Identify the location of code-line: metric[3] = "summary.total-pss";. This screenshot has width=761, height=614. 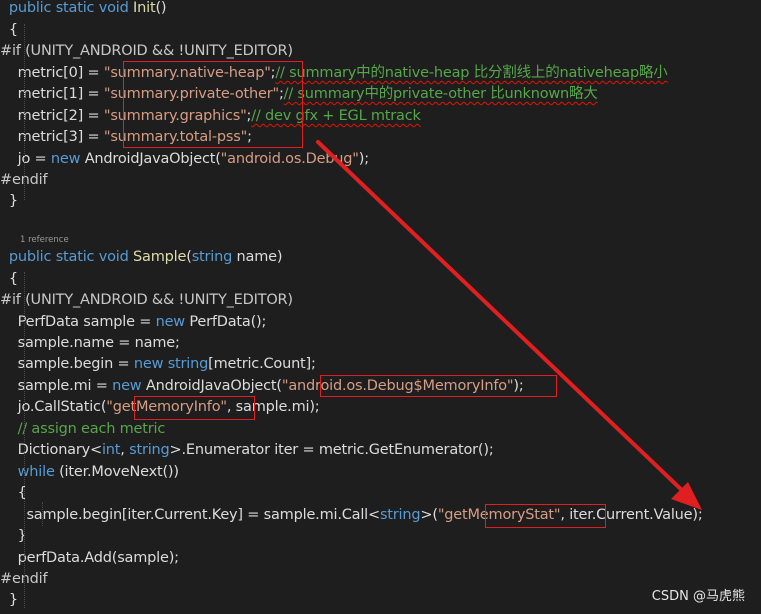
(126, 138).